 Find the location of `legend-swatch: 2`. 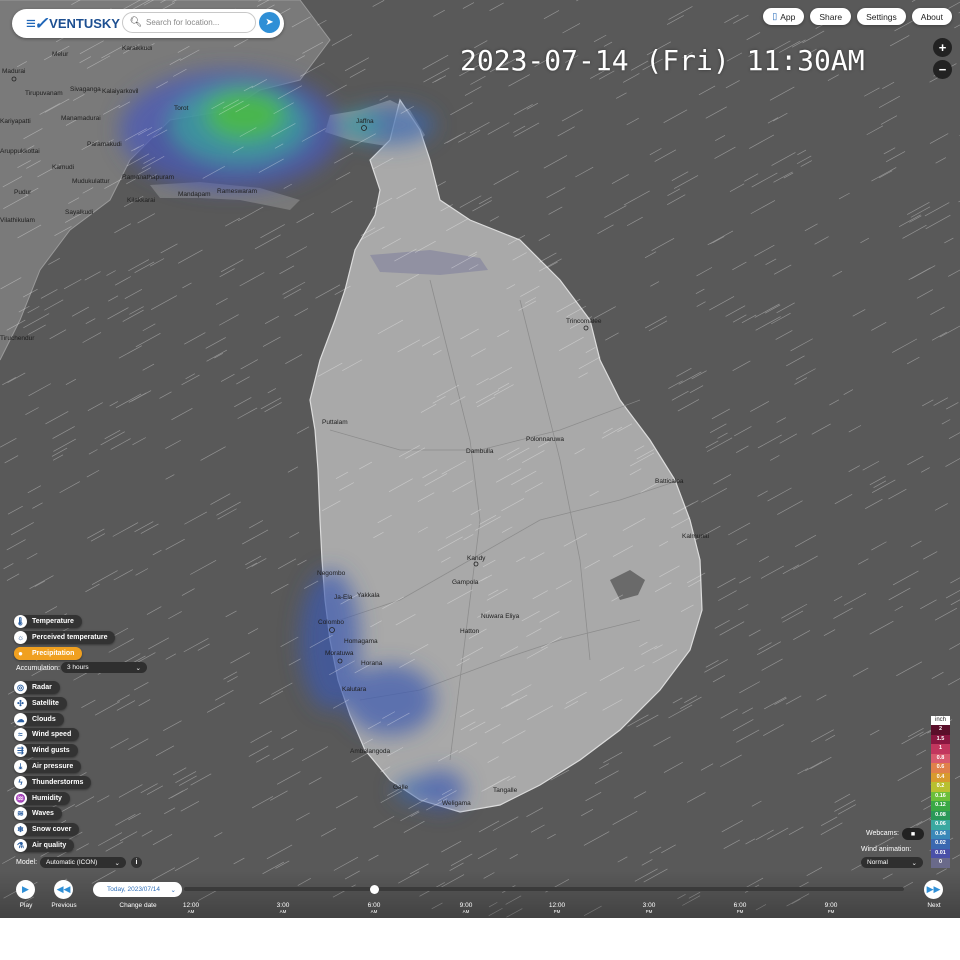

legend-swatch: 2 is located at coordinates (940, 730).